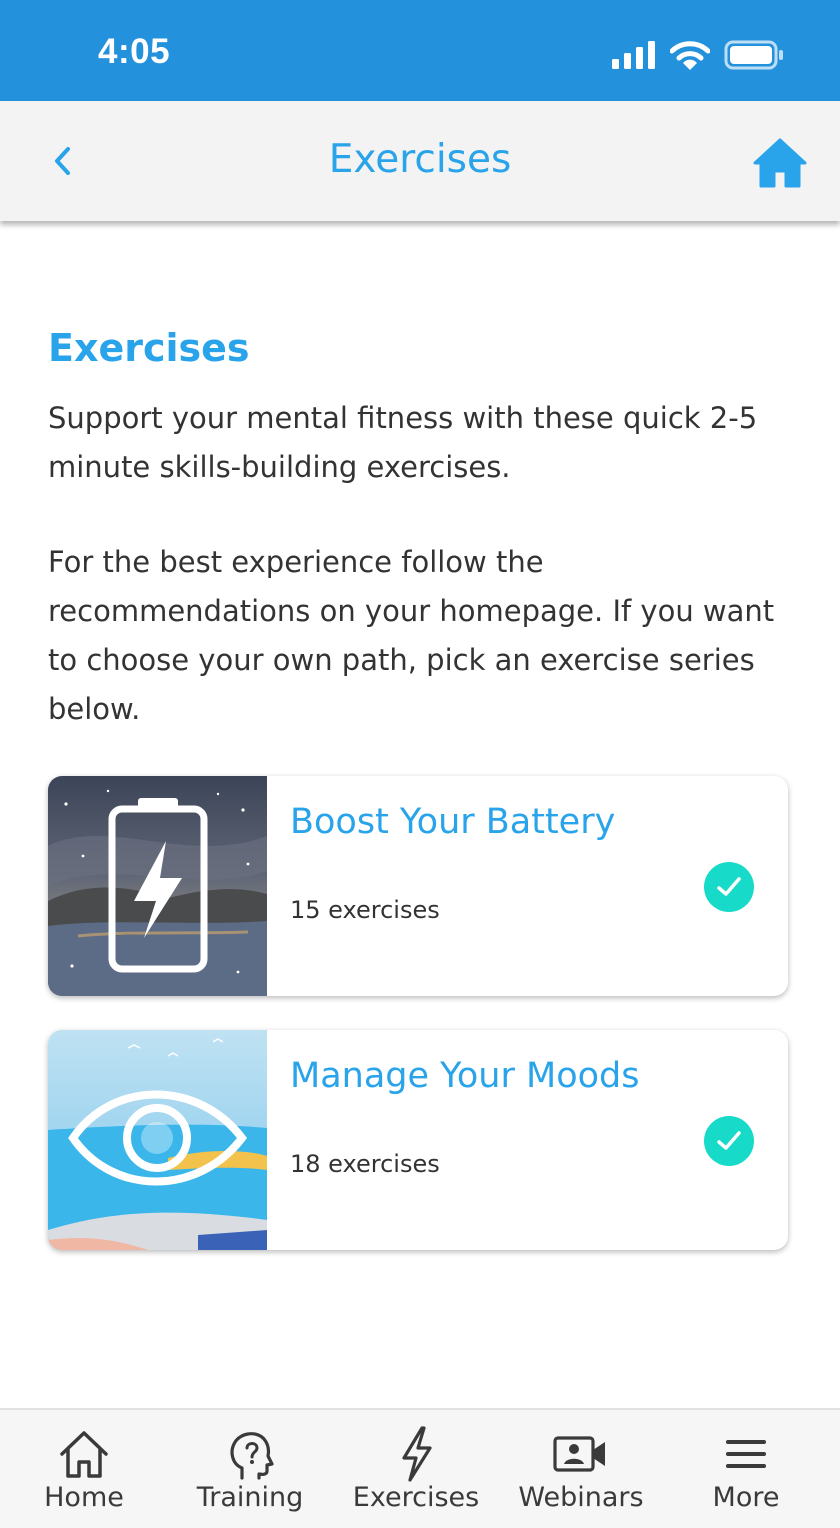 This screenshot has width=840, height=1528. What do you see at coordinates (753, 55) in the screenshot?
I see `battery-icon` at bounding box center [753, 55].